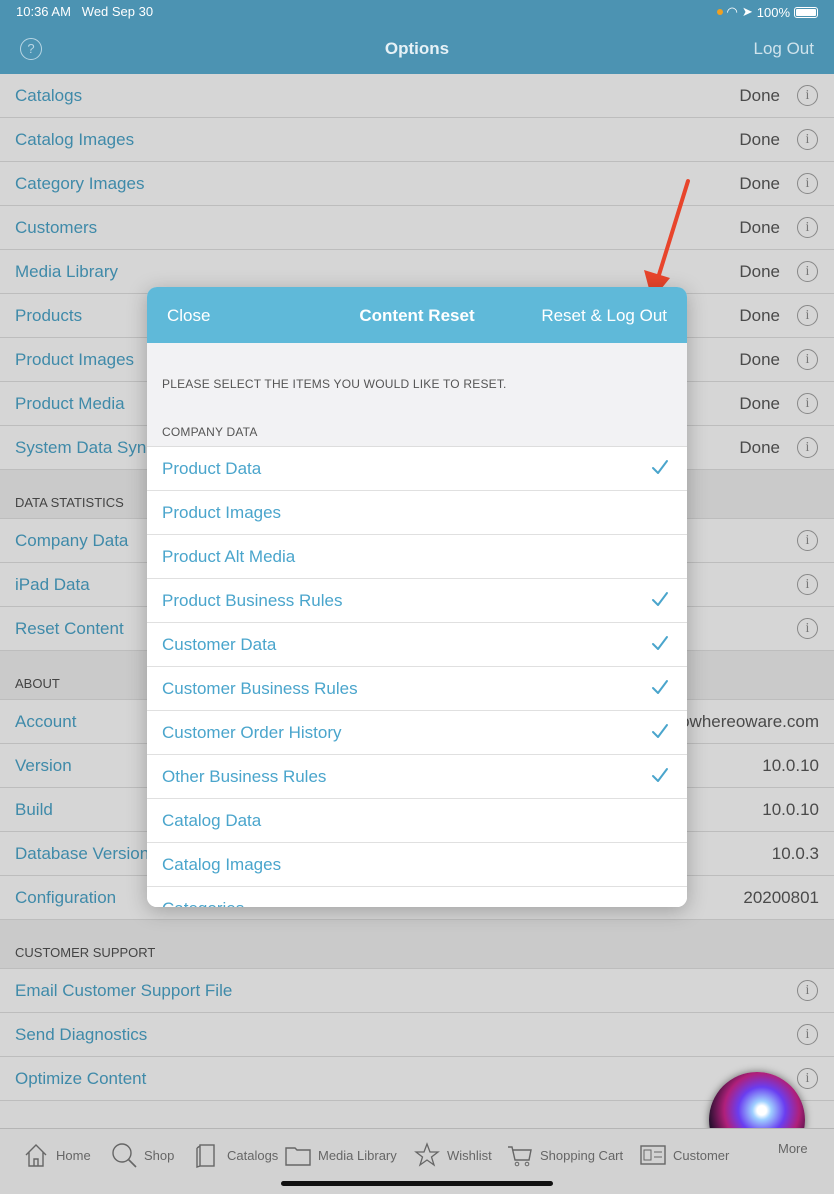  Describe the element at coordinates (52, 584) in the screenshot. I see `row-label: iPad Data` at that location.